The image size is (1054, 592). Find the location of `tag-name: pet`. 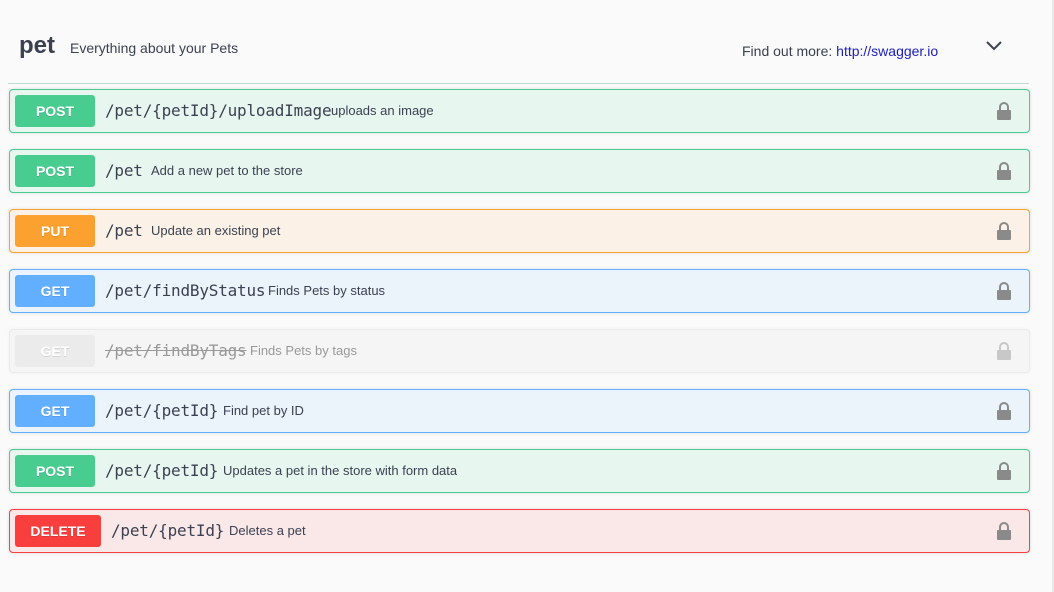

tag-name: pet is located at coordinates (37, 45).